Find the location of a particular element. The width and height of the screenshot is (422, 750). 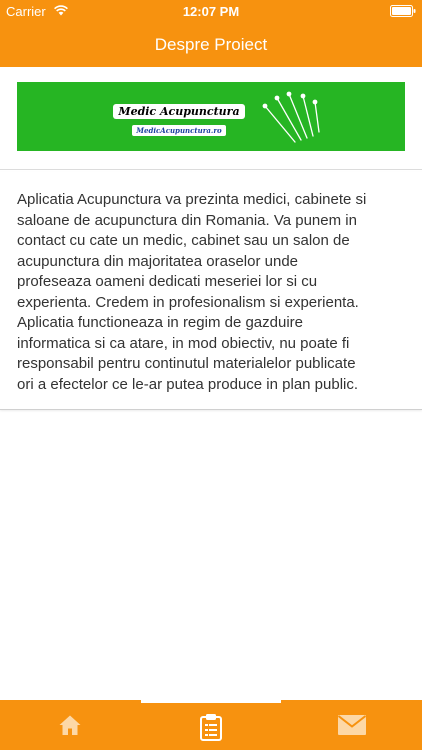

acupuncture-needles-icon is located at coordinates (291, 117).